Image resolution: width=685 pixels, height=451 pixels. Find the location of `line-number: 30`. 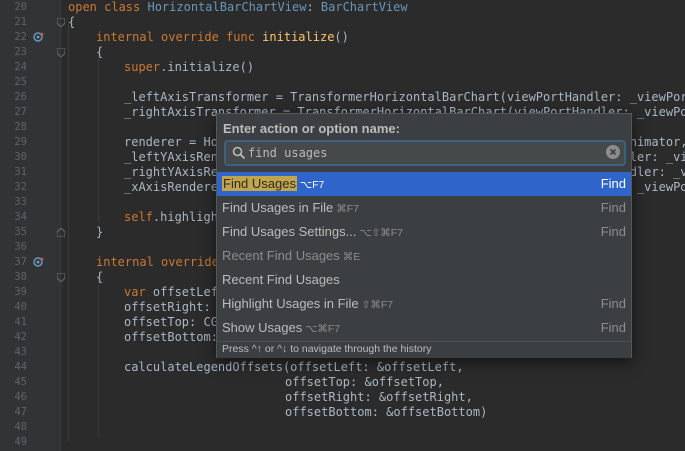

line-number: 30 is located at coordinates (20, 157).